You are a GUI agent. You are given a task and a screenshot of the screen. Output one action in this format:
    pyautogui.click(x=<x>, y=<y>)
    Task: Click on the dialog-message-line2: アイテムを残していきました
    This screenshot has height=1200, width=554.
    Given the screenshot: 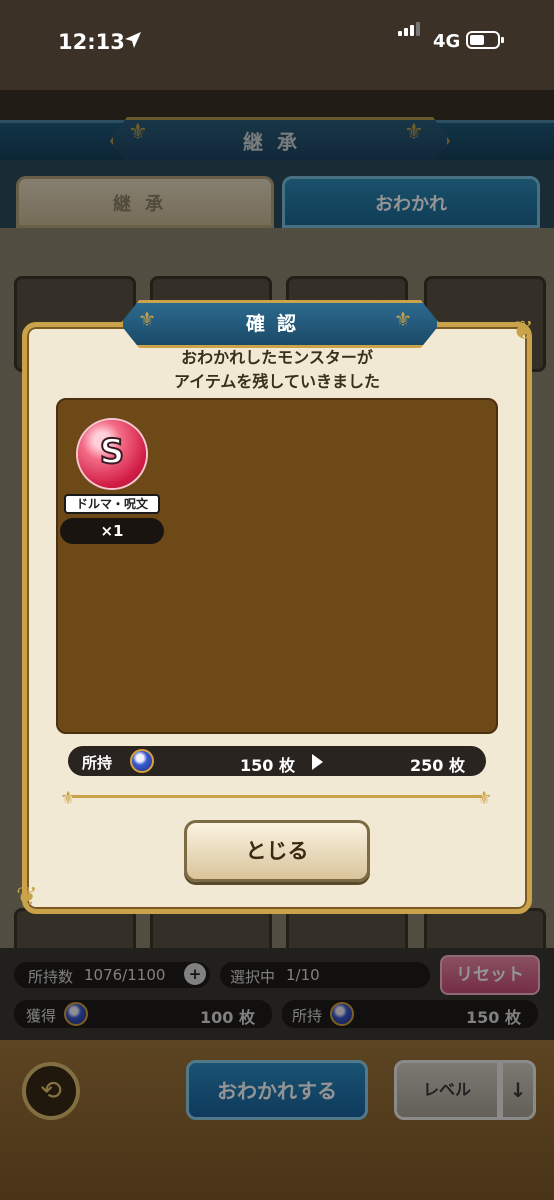 What is the action you would take?
    pyautogui.click(x=277, y=381)
    